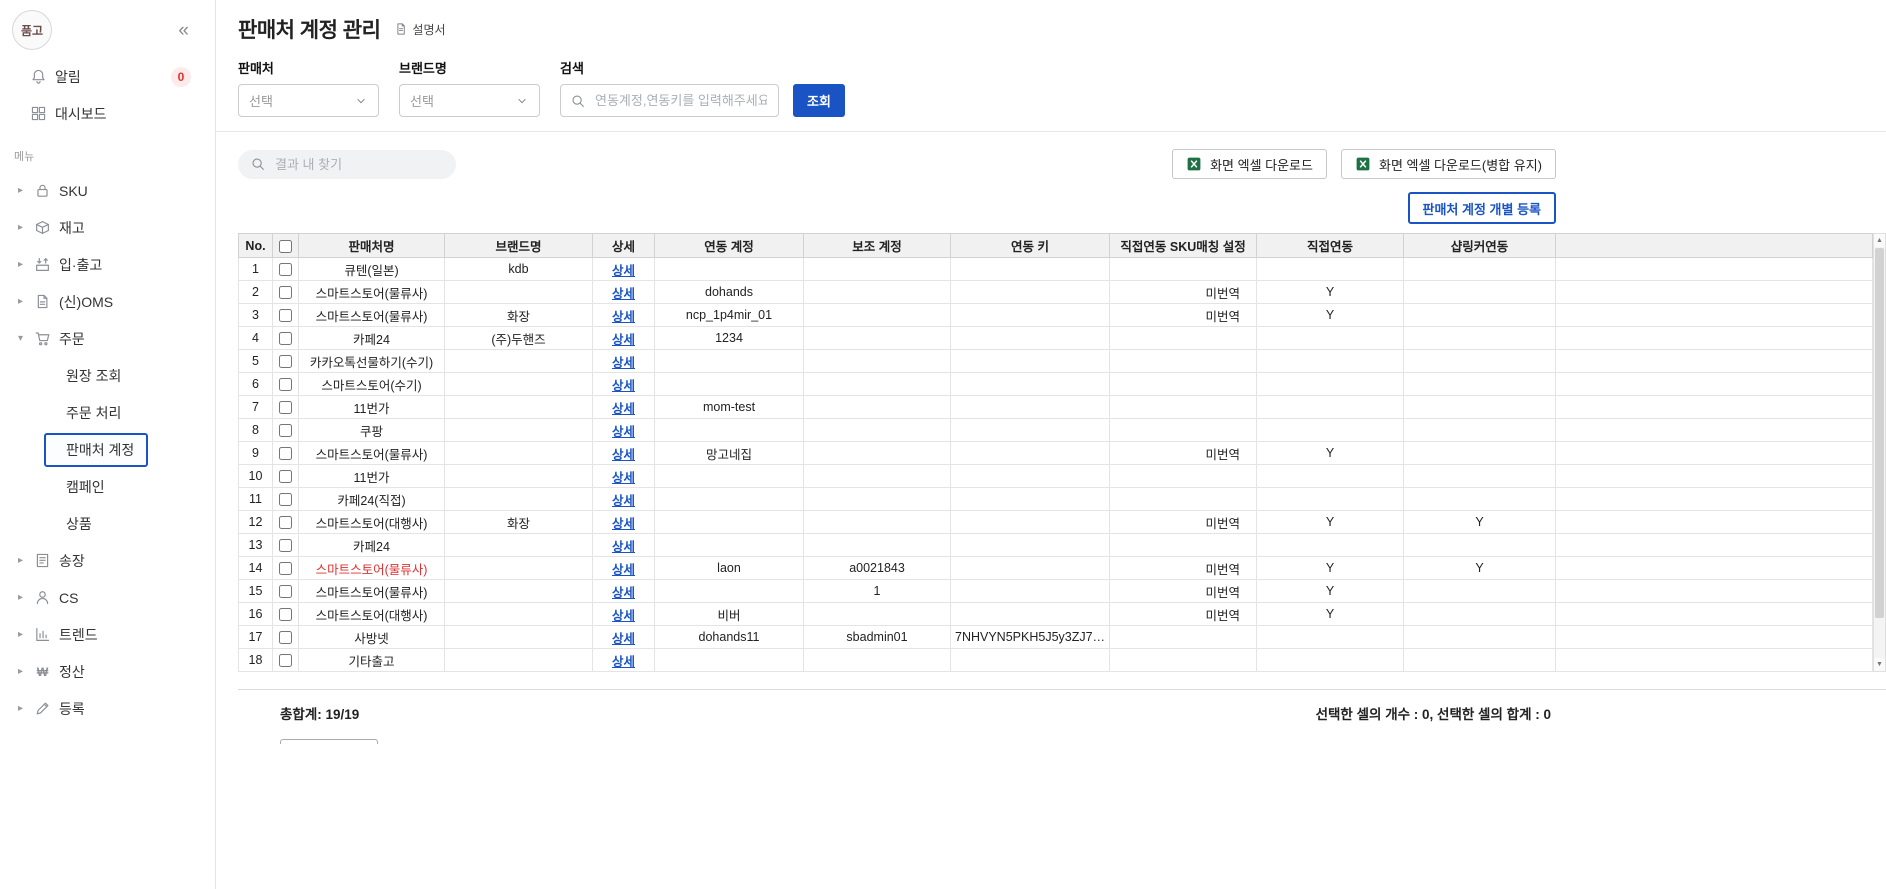  What do you see at coordinates (255, 476) in the screenshot?
I see `cell-no: 10` at bounding box center [255, 476].